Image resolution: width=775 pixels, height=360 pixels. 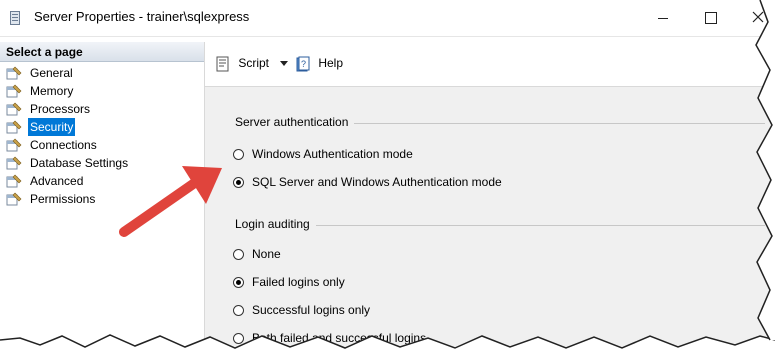 I want to click on radio-windows-auth: Windows Authentication mode, so click(x=323, y=154).